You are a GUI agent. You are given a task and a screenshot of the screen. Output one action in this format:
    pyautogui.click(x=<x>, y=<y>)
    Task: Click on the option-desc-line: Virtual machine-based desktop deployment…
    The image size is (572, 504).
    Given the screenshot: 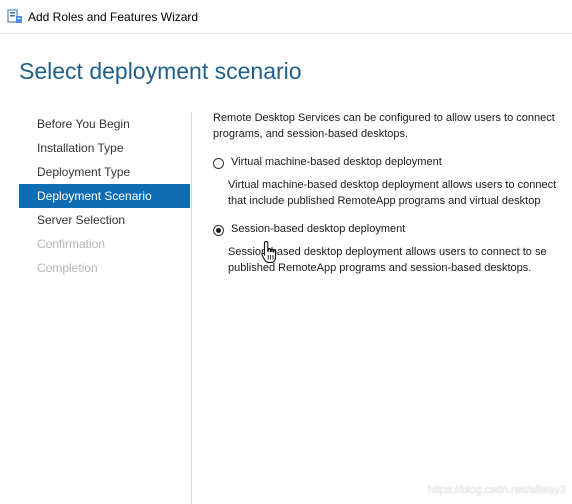 What is the action you would take?
    pyautogui.click(x=392, y=185)
    